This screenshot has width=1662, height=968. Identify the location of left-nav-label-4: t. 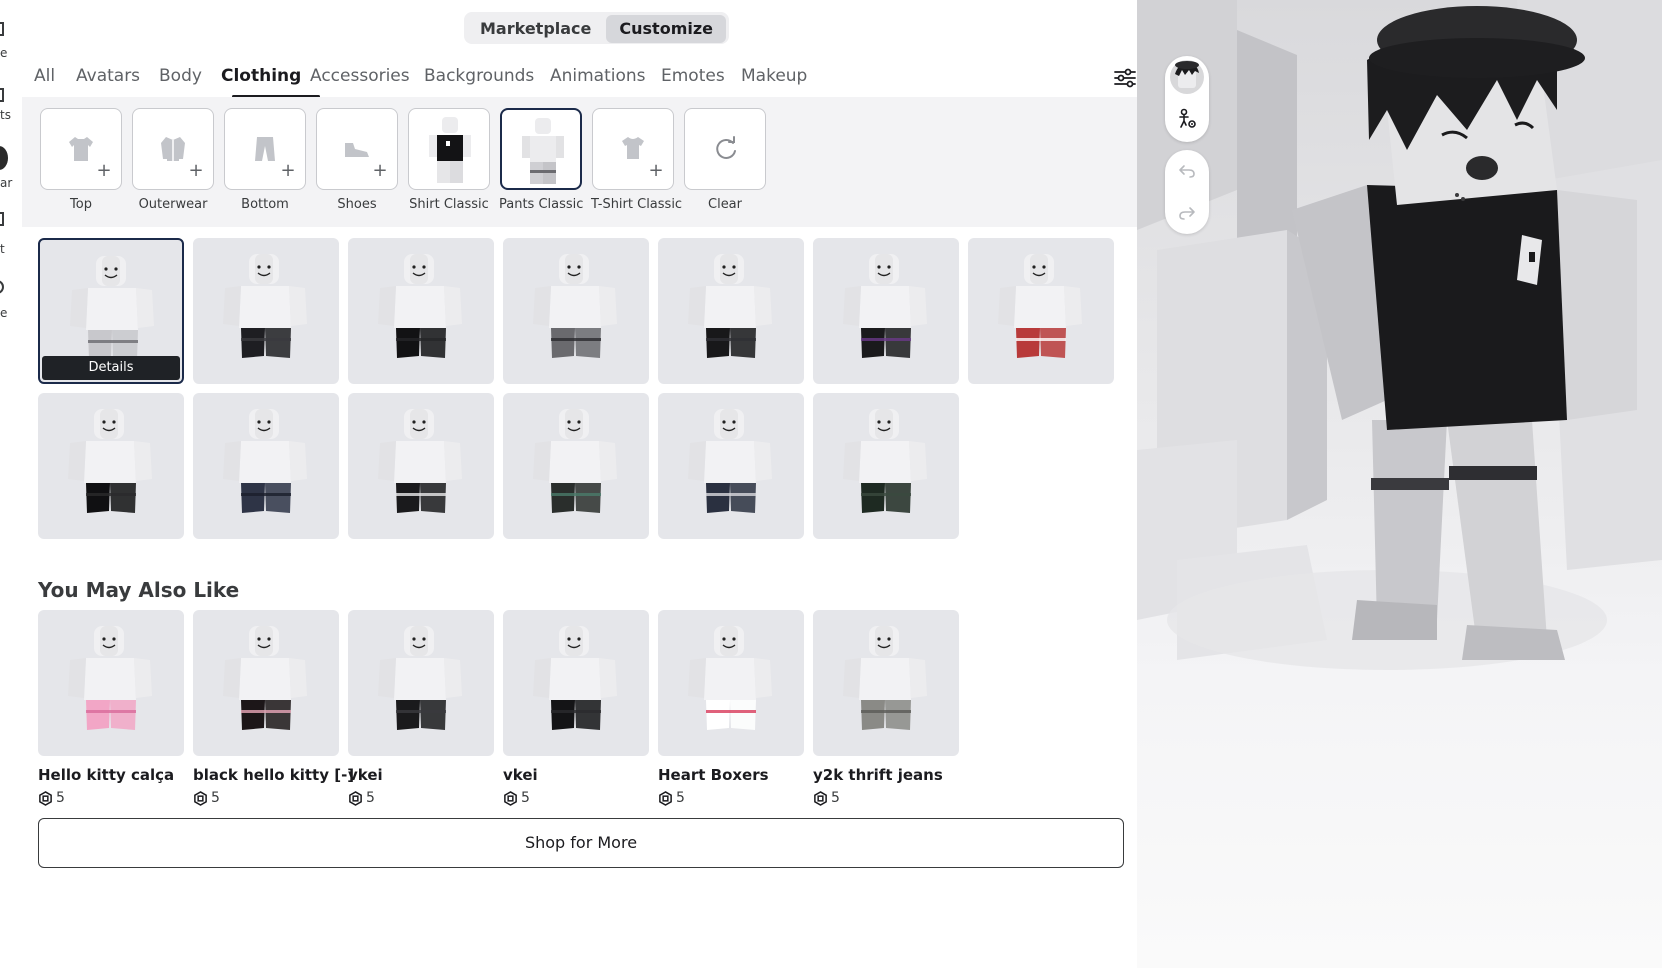
(2, 249).